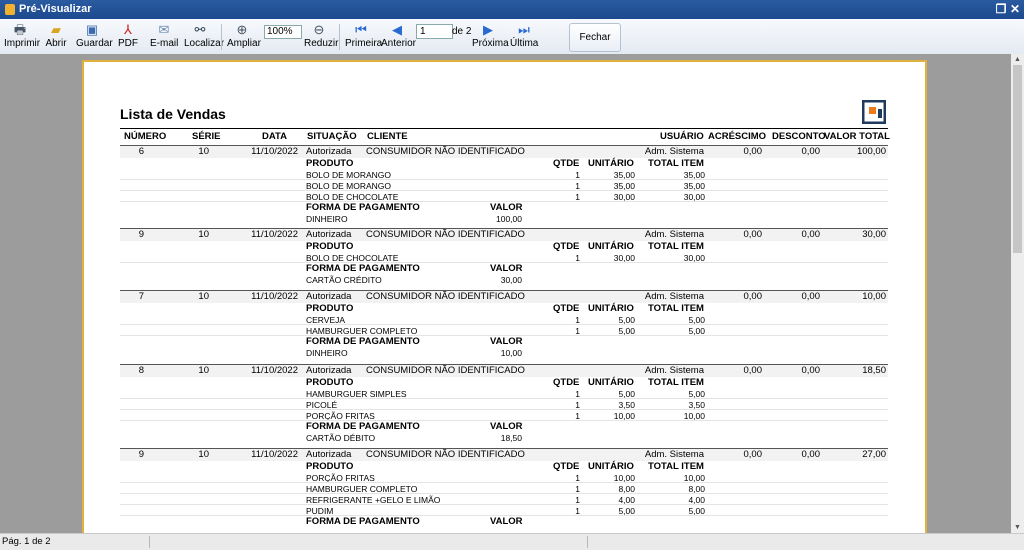 The width and height of the screenshot is (1024, 550). I want to click on company-logo, so click(874, 112).